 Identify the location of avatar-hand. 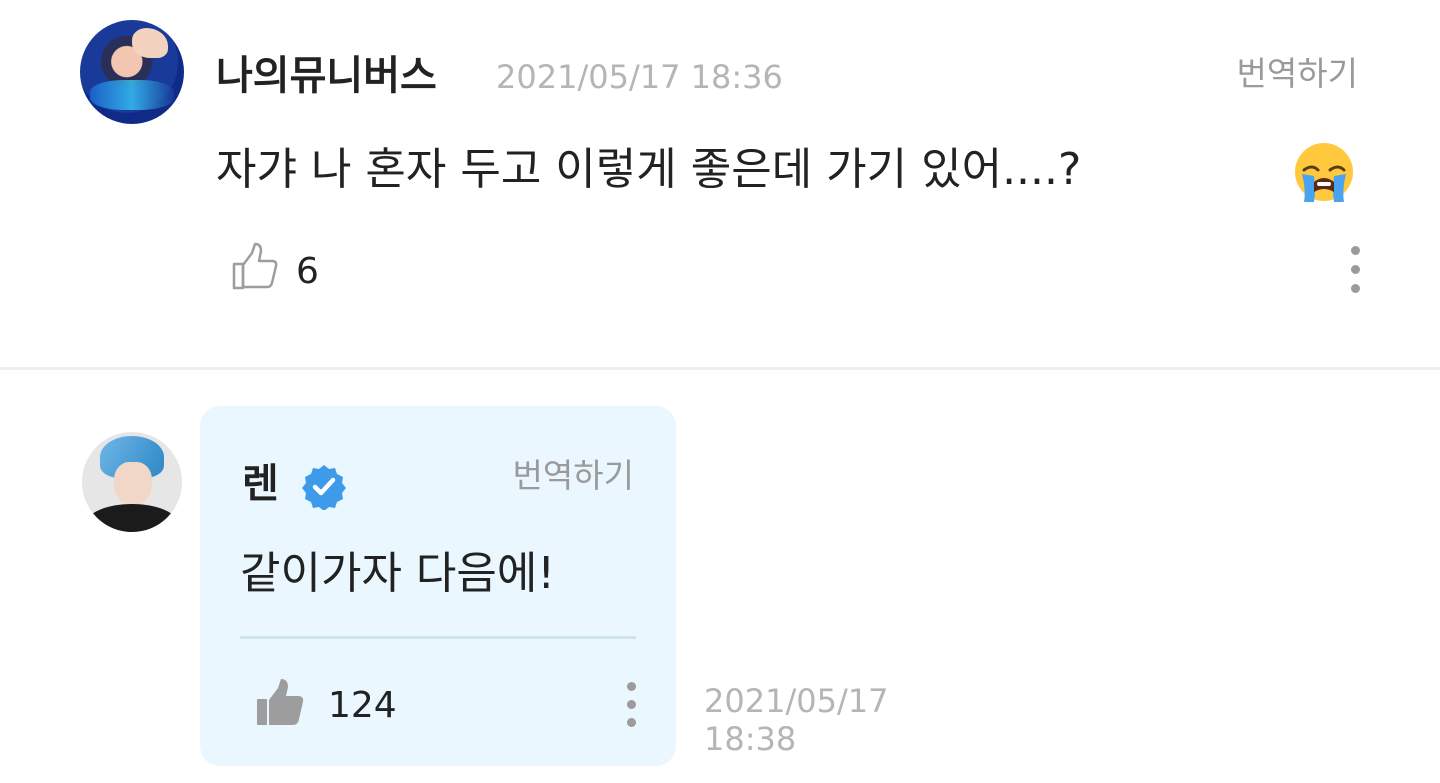
(150, 43).